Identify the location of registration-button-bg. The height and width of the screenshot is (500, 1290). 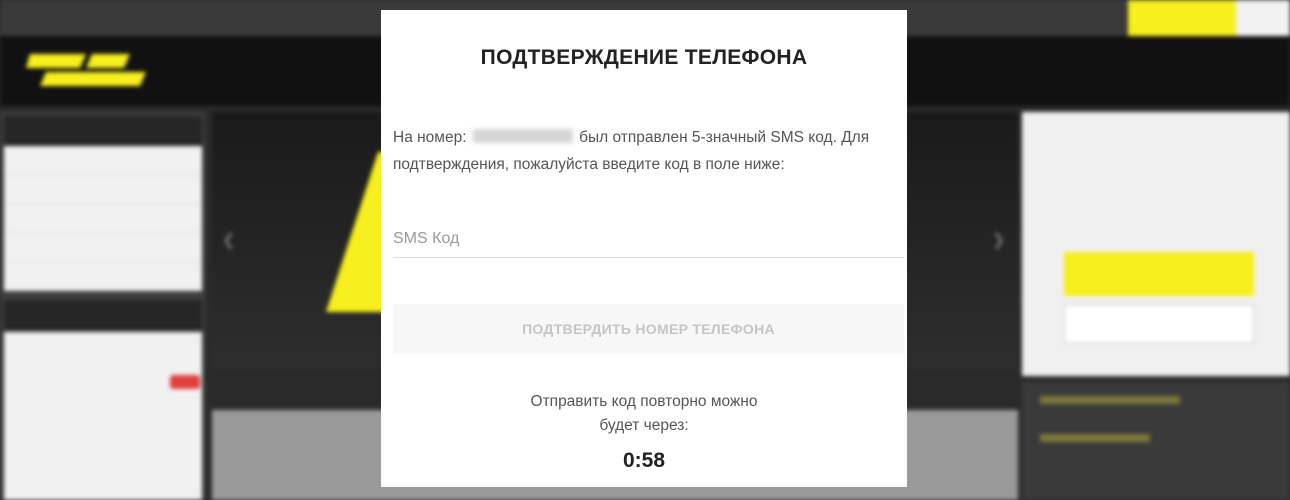
(1182, 18).